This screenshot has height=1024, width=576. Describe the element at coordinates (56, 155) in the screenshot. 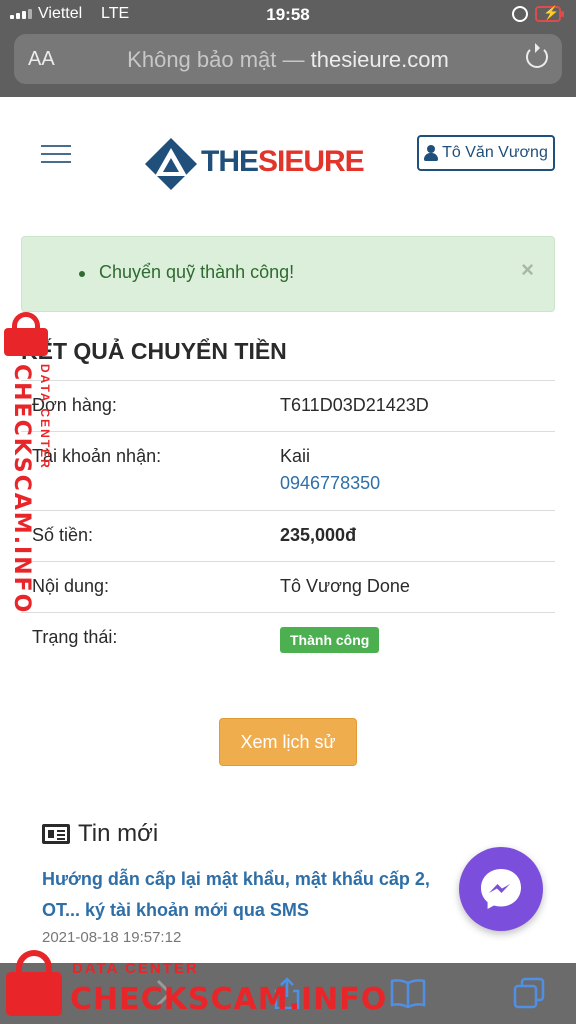

I see `menu-icon` at that location.